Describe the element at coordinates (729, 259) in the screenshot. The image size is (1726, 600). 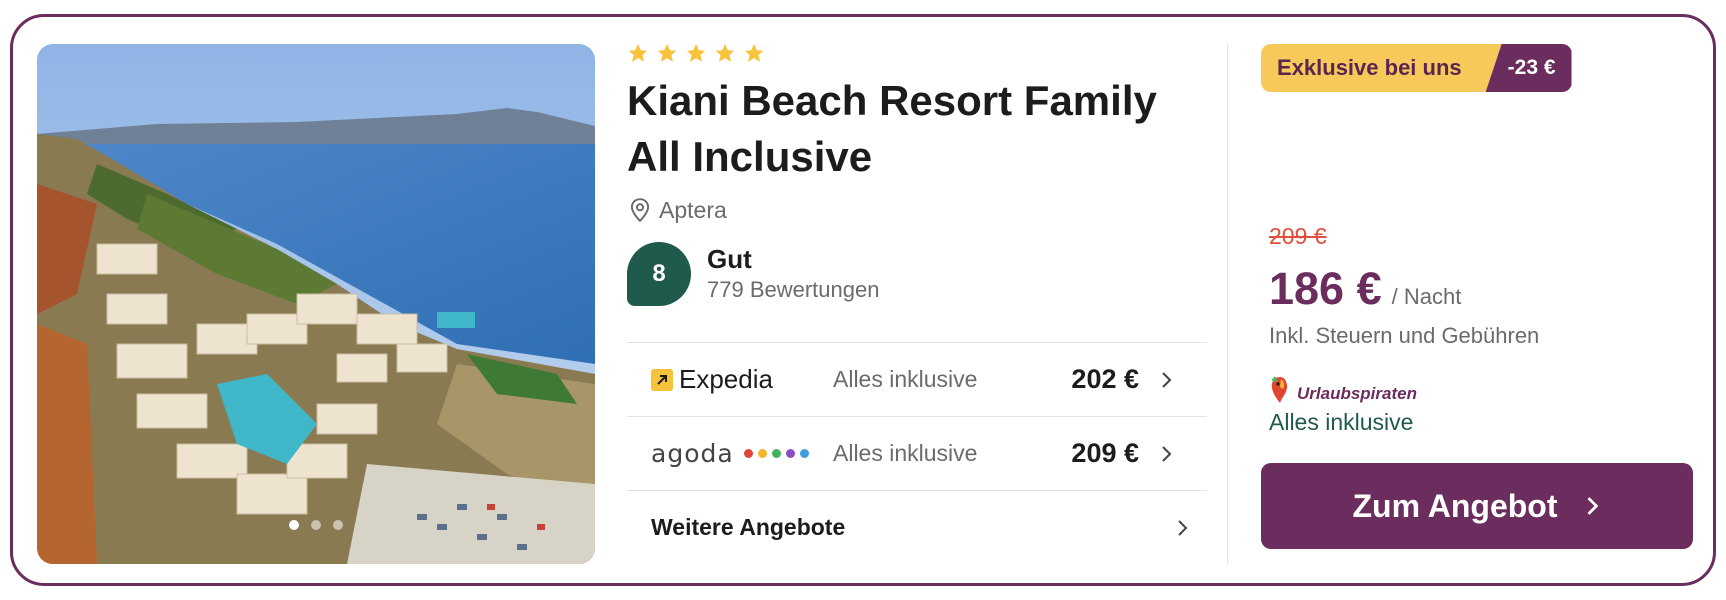
I see `rating-label: Gut` at that location.